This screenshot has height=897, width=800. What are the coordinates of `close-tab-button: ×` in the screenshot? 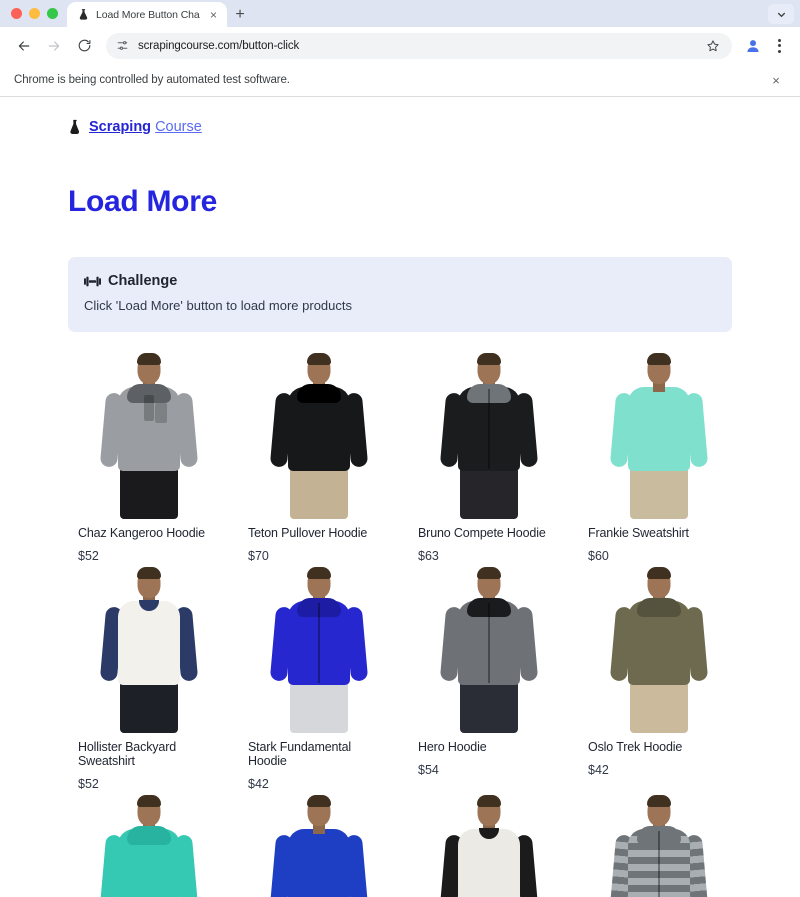 It's located at (213, 14).